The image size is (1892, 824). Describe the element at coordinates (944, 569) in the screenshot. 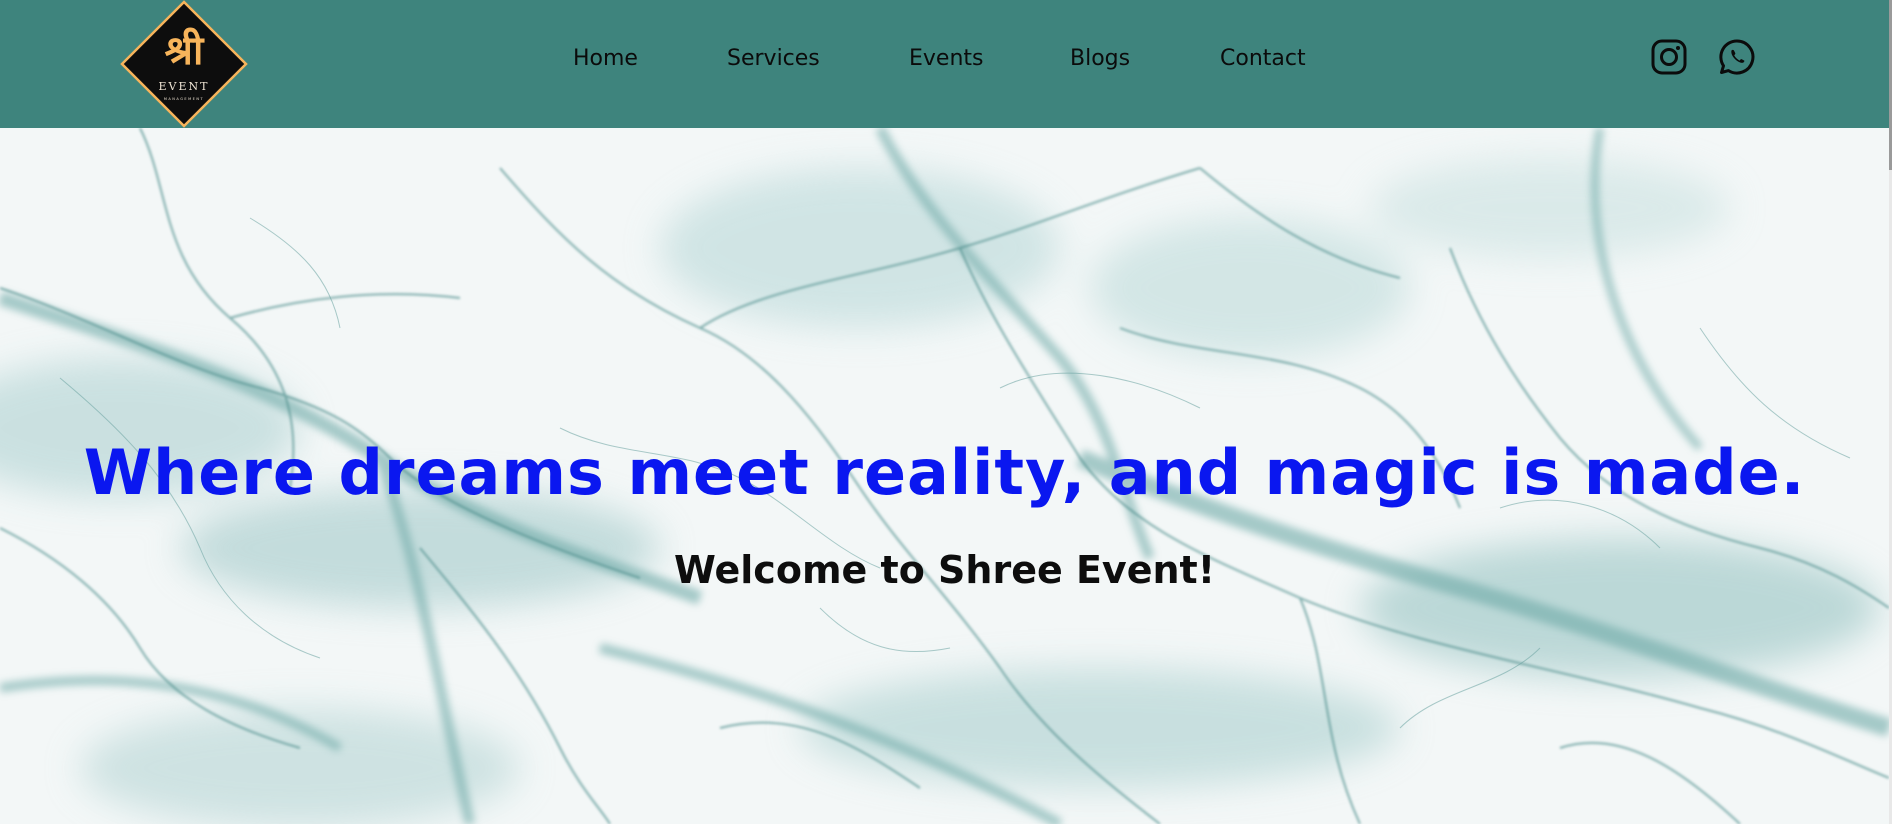

I see `hero-welcome: Welcome to Shree Event!` at that location.